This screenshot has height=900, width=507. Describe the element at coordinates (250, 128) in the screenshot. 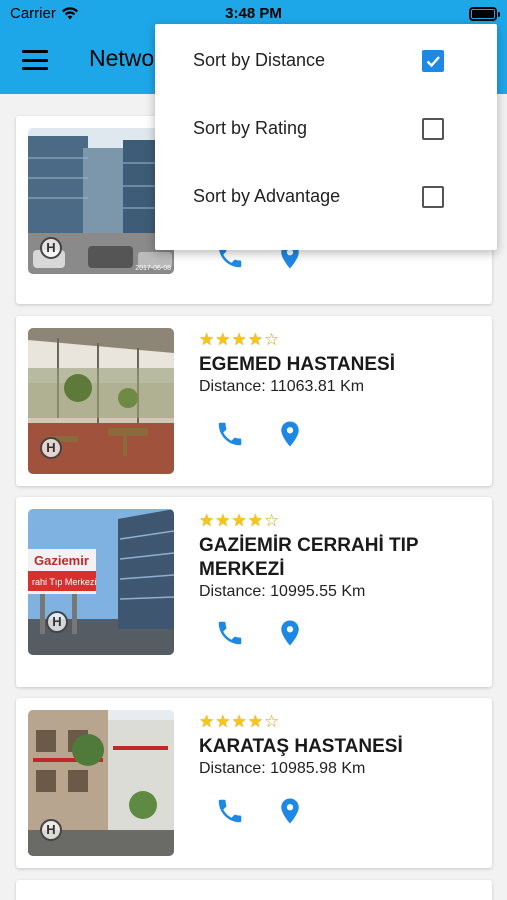

I see `sort-option-label: Sort by Rating` at that location.